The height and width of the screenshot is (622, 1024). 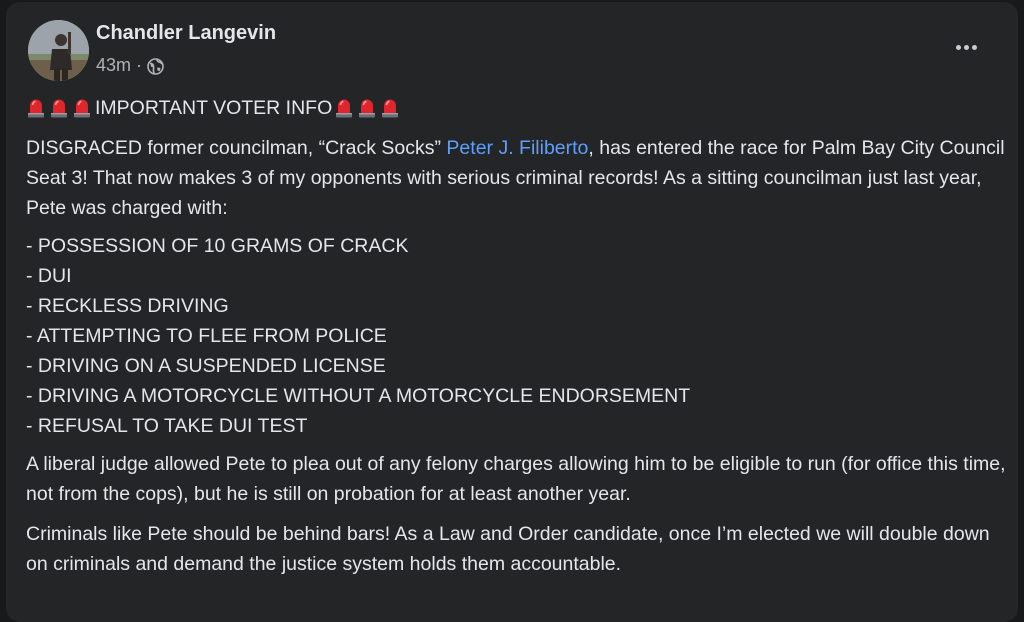 What do you see at coordinates (155, 66) in the screenshot?
I see `globe-icon` at bounding box center [155, 66].